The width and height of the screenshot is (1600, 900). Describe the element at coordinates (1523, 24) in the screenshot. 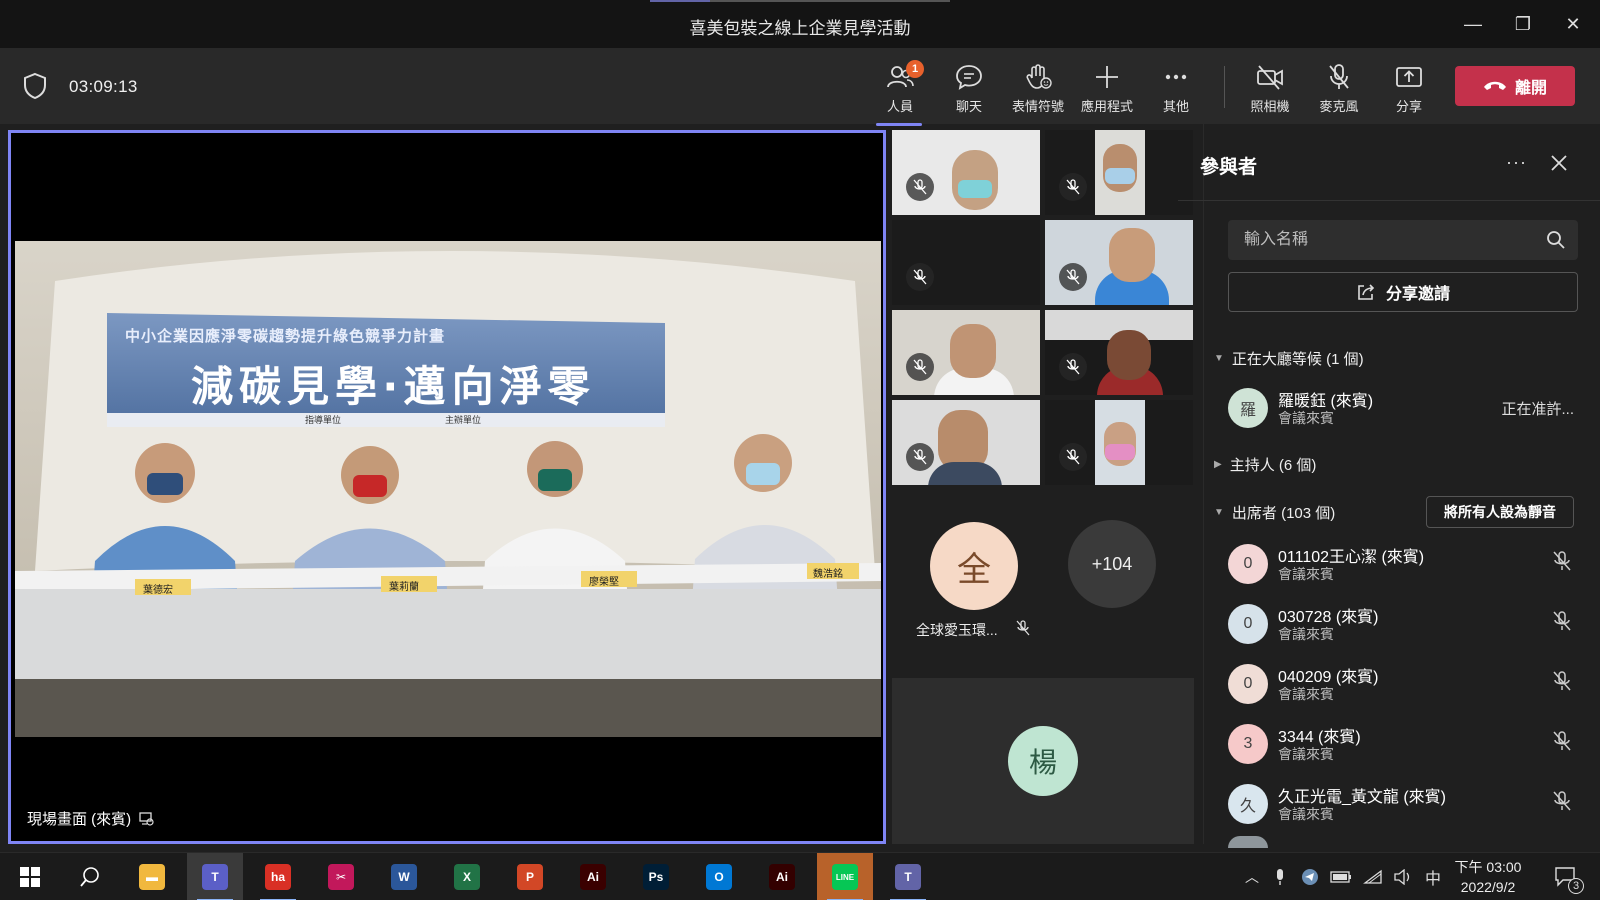

I see `maximize-button: ❐` at that location.